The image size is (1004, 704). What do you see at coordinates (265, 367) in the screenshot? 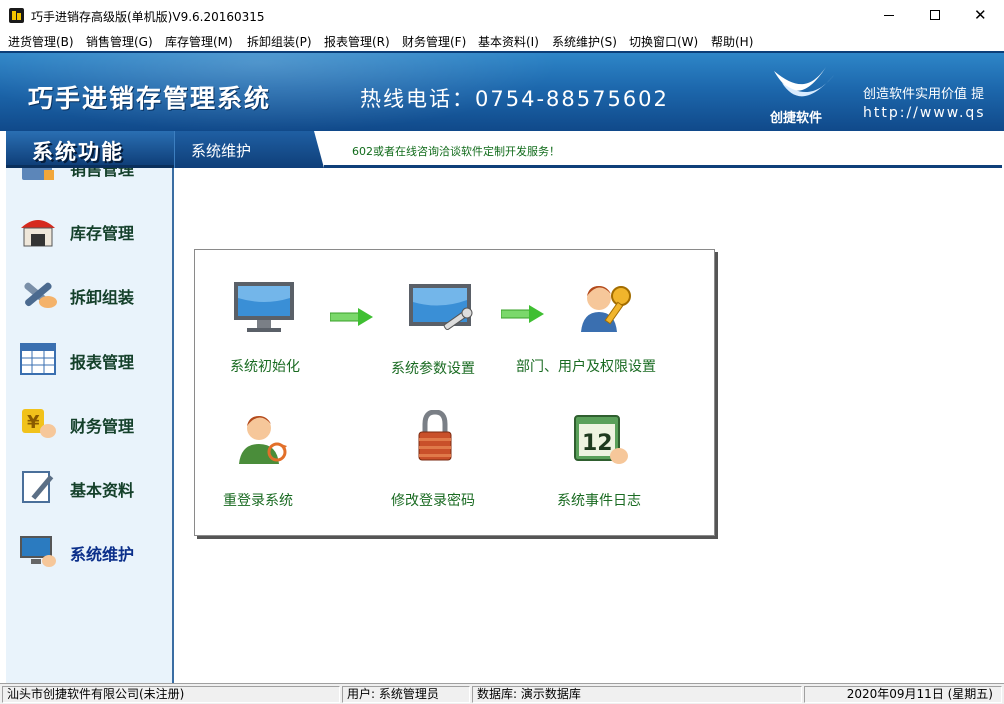
I see `tile-label: 系统初始化` at bounding box center [265, 367].